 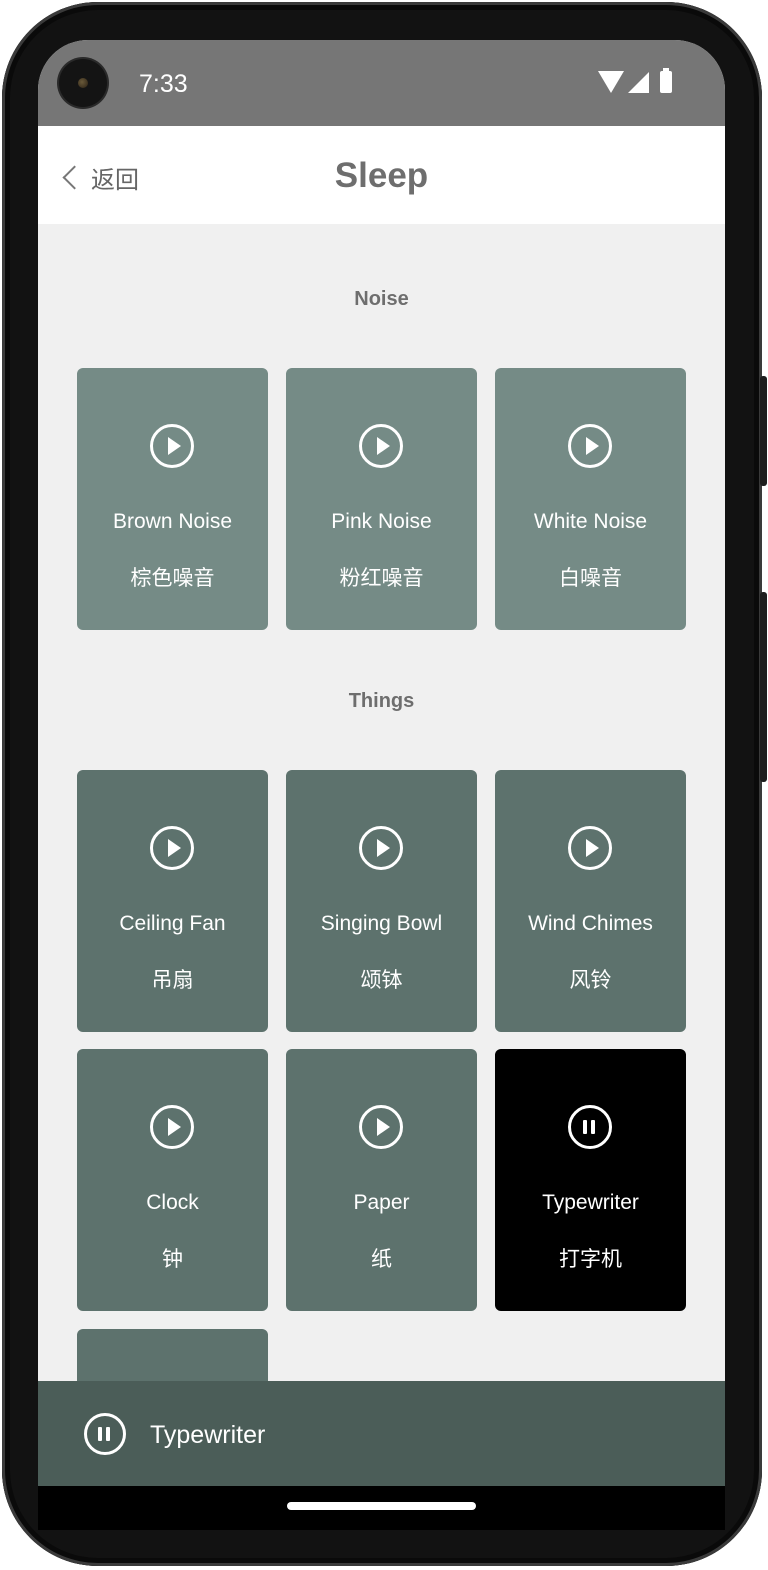 What do you see at coordinates (590, 578) in the screenshot?
I see `tile-label-zh: 白噪音` at bounding box center [590, 578].